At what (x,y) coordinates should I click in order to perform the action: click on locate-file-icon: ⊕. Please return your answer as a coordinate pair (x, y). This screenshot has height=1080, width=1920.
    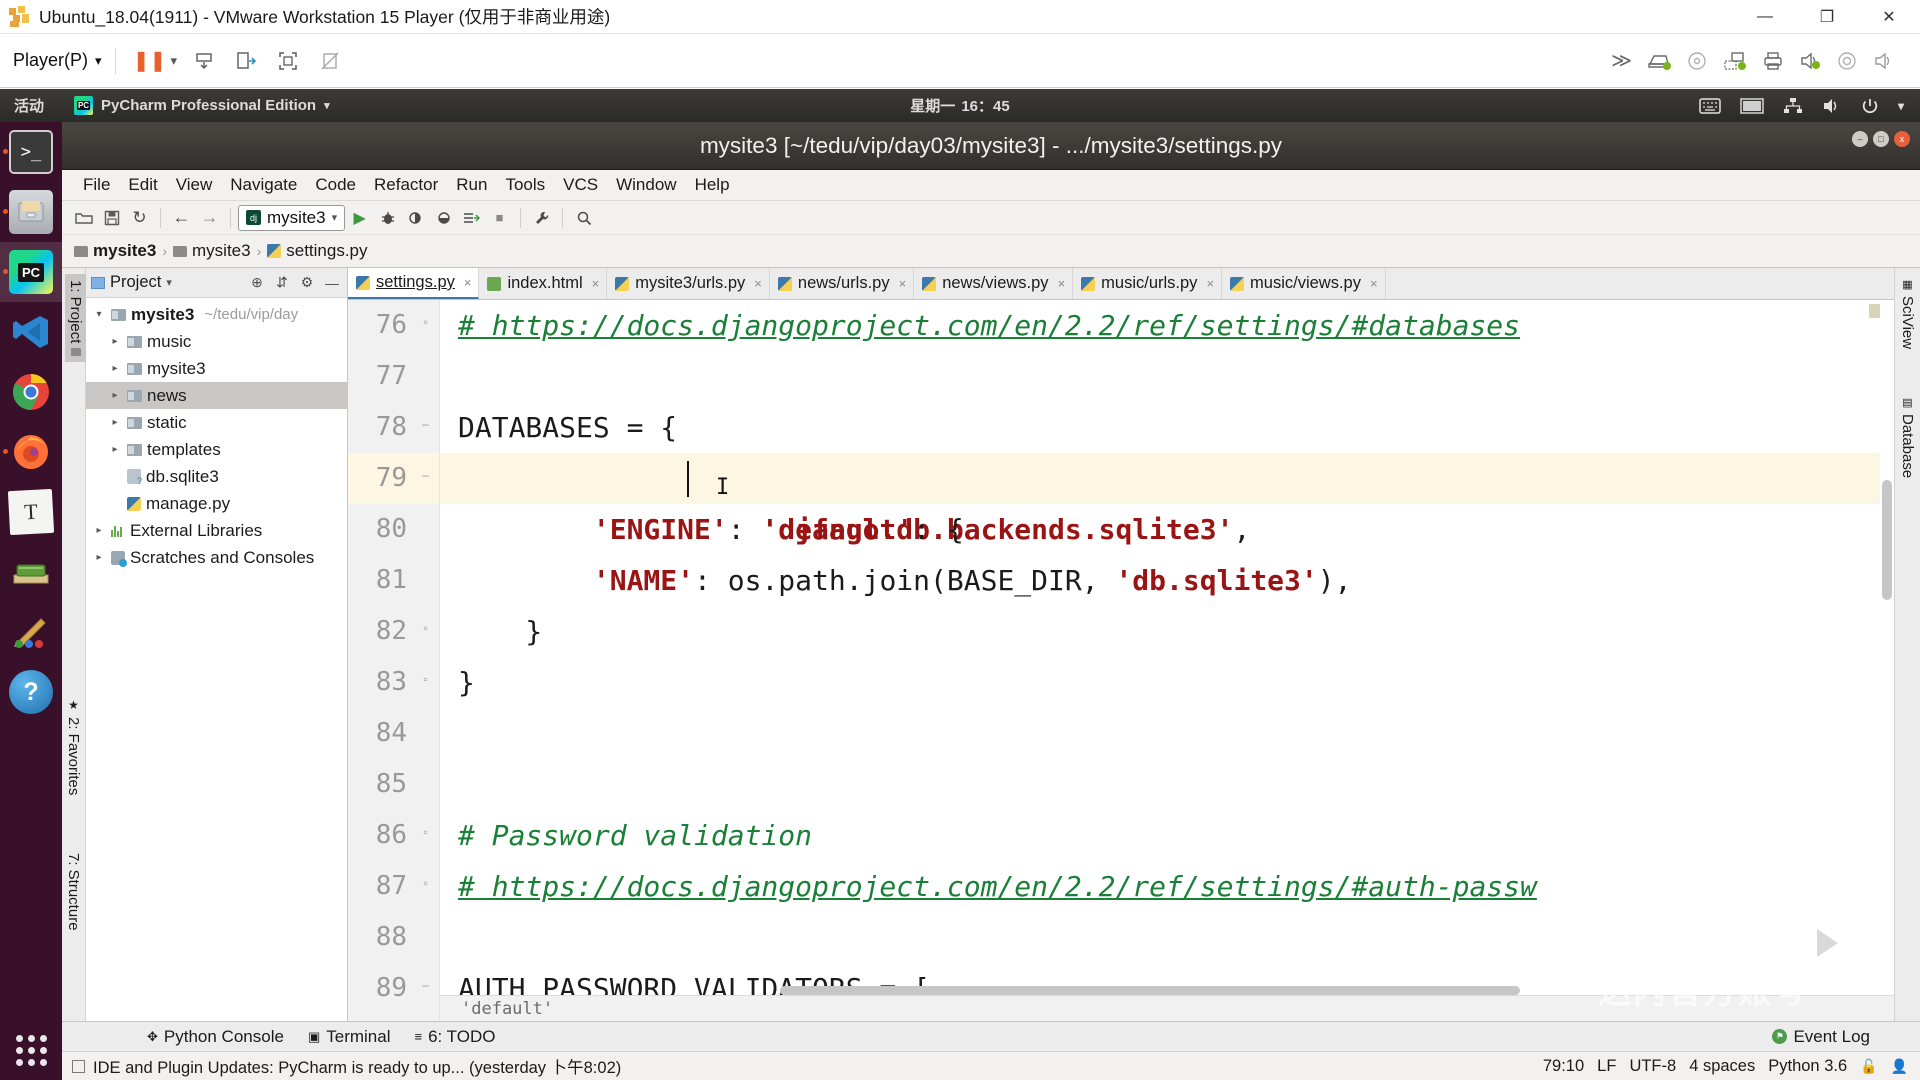
    Looking at the image, I should click on (257, 283).